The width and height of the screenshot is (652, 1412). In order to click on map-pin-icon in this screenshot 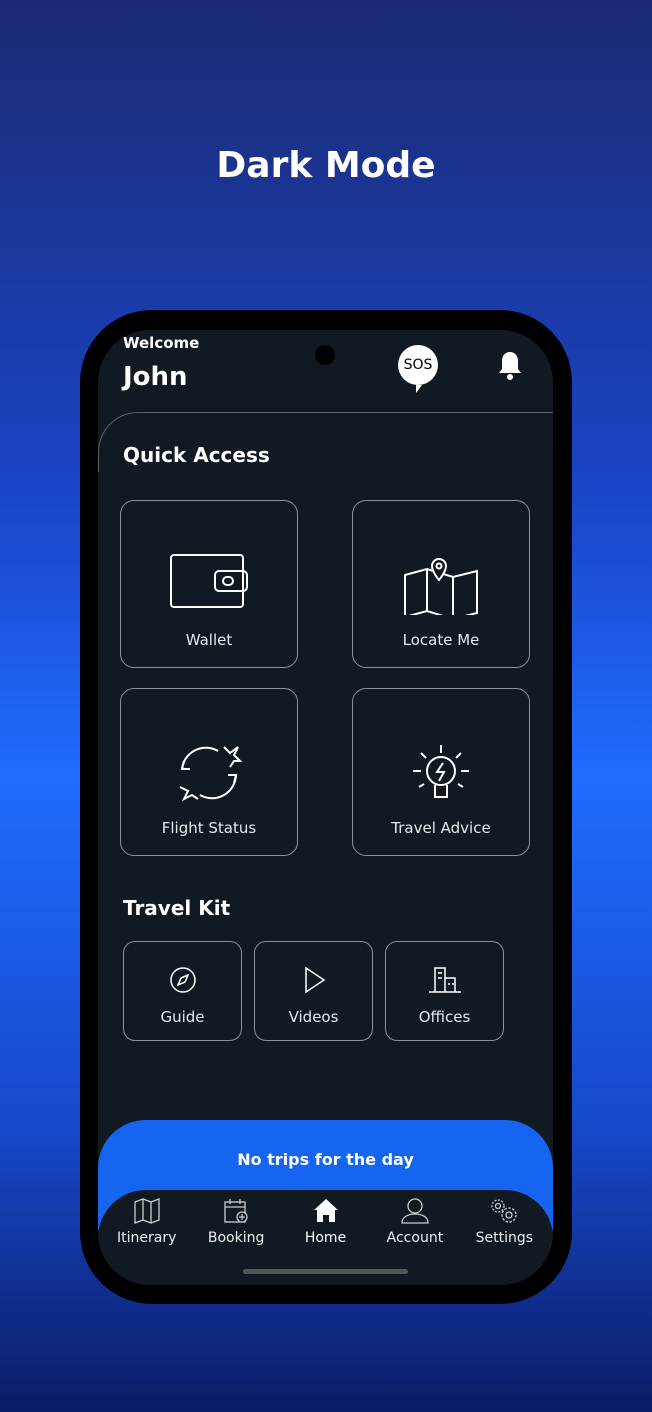, I will do `click(441, 586)`.